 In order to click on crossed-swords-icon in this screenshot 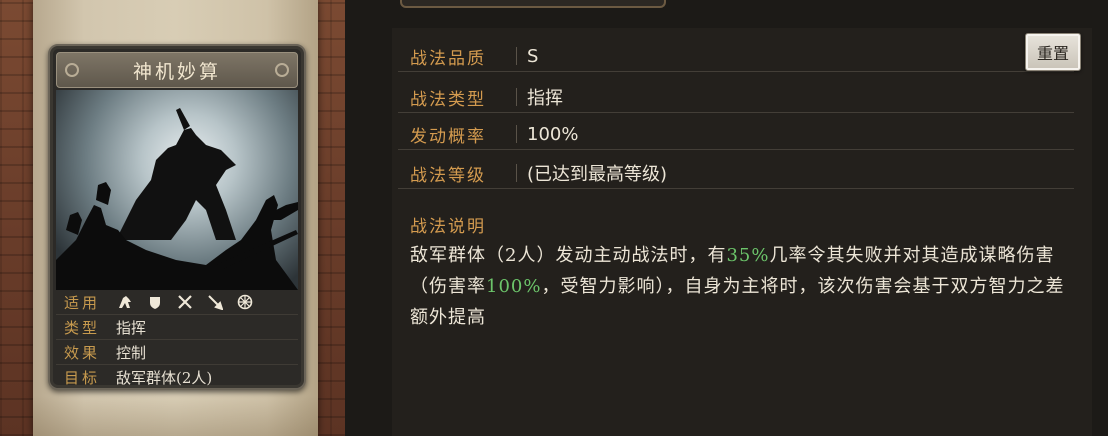, I will do `click(185, 302)`.